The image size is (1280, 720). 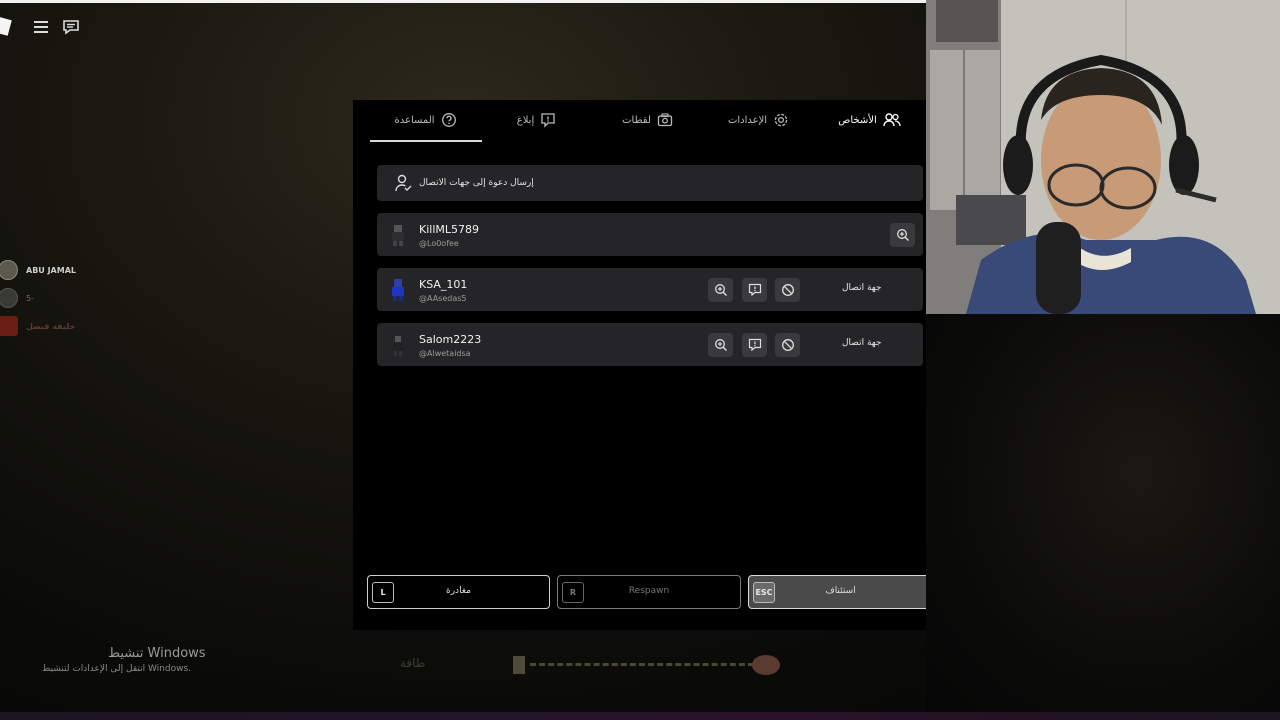 What do you see at coordinates (30, 298) in the screenshot?
I see `side-player-name: 5-` at bounding box center [30, 298].